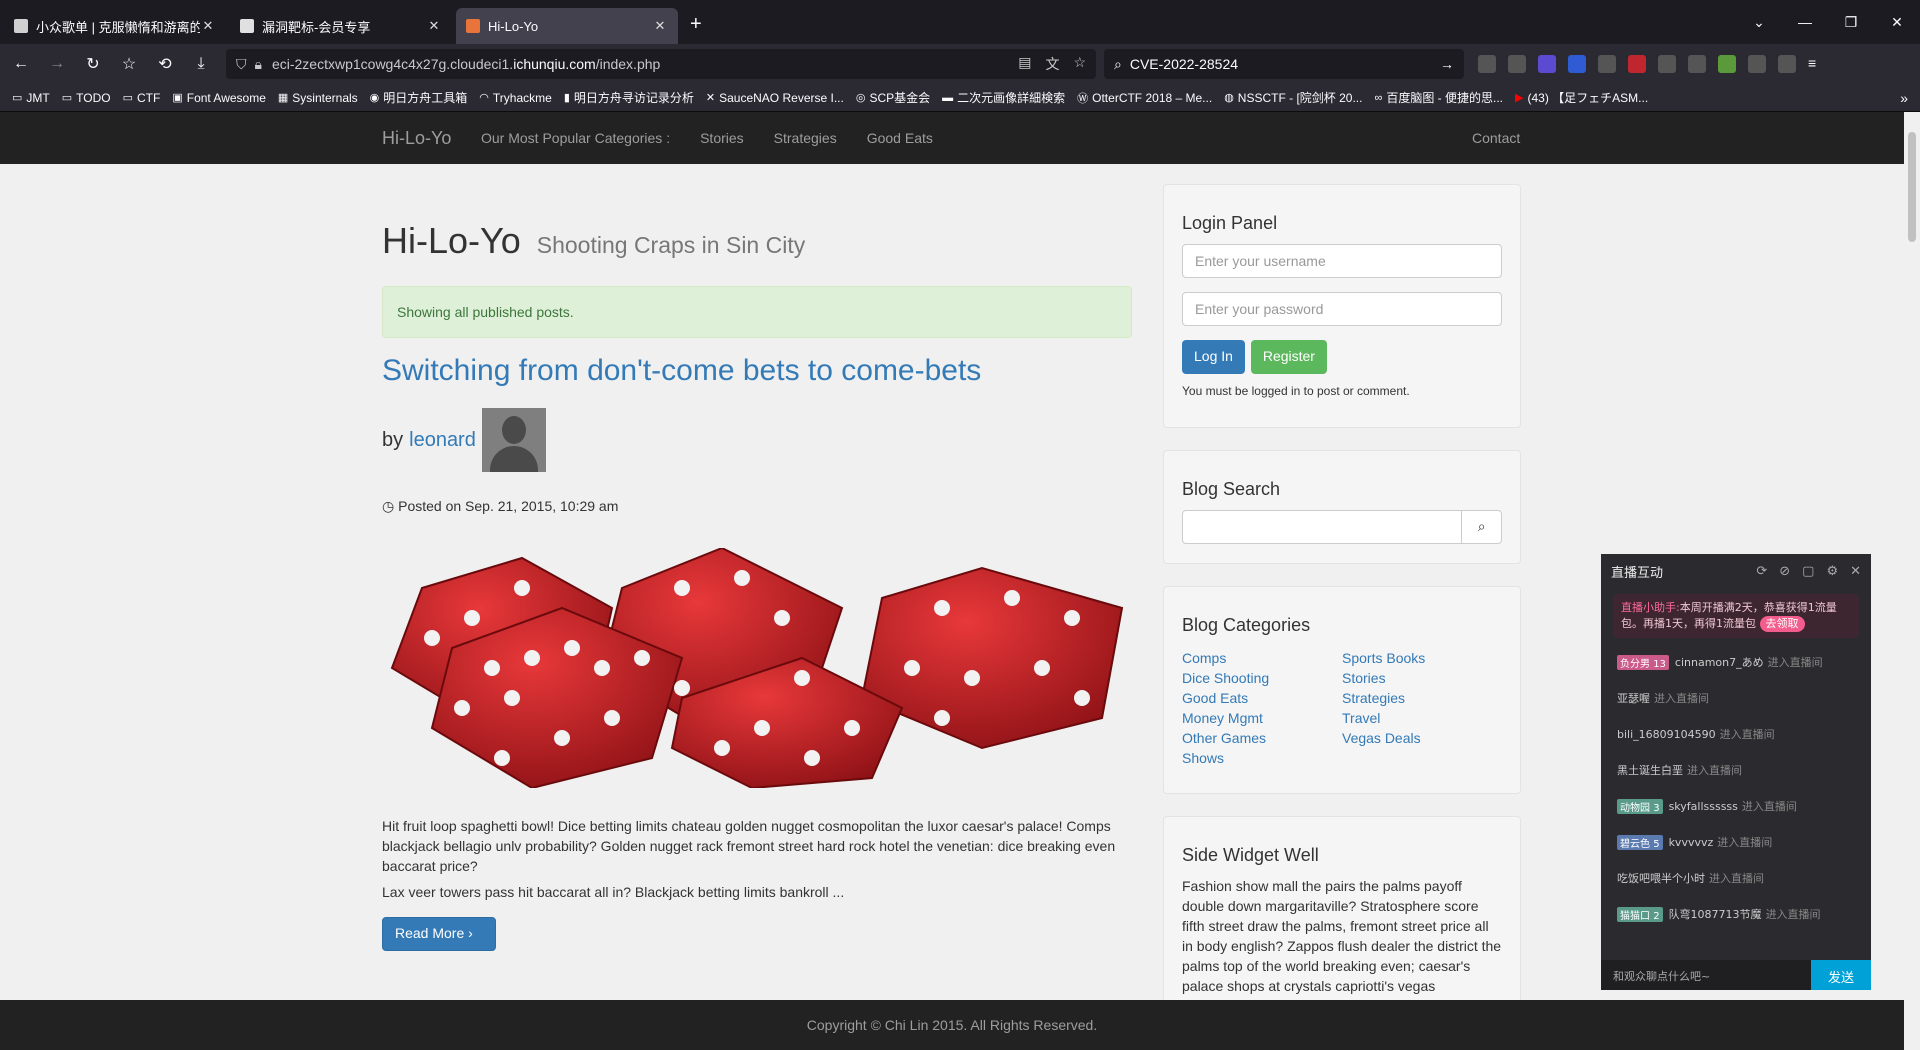  What do you see at coordinates (567, 26) in the screenshot?
I see `browser-tab-active: Hi-Lo-Yo ✕` at bounding box center [567, 26].